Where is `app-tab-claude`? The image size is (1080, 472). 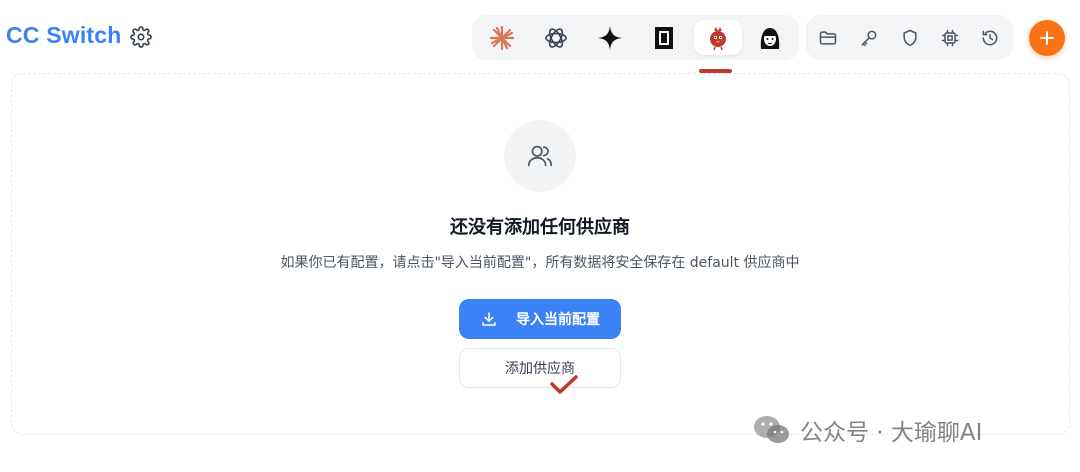 app-tab-claude is located at coordinates (502, 37).